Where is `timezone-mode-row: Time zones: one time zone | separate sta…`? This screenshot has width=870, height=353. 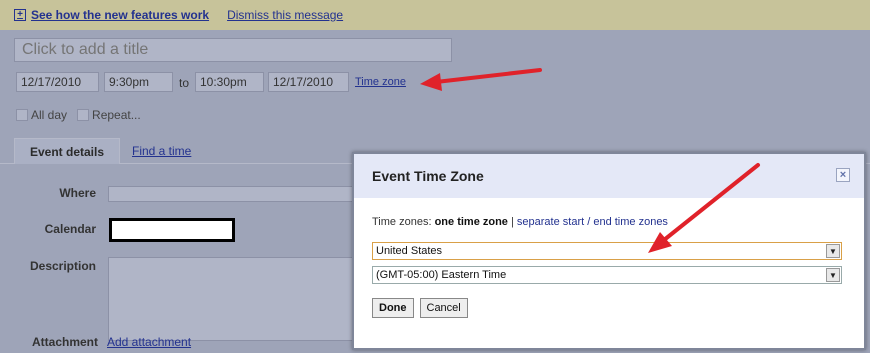 timezone-mode-row: Time zones: one time zone | separate sta… is located at coordinates (609, 222).